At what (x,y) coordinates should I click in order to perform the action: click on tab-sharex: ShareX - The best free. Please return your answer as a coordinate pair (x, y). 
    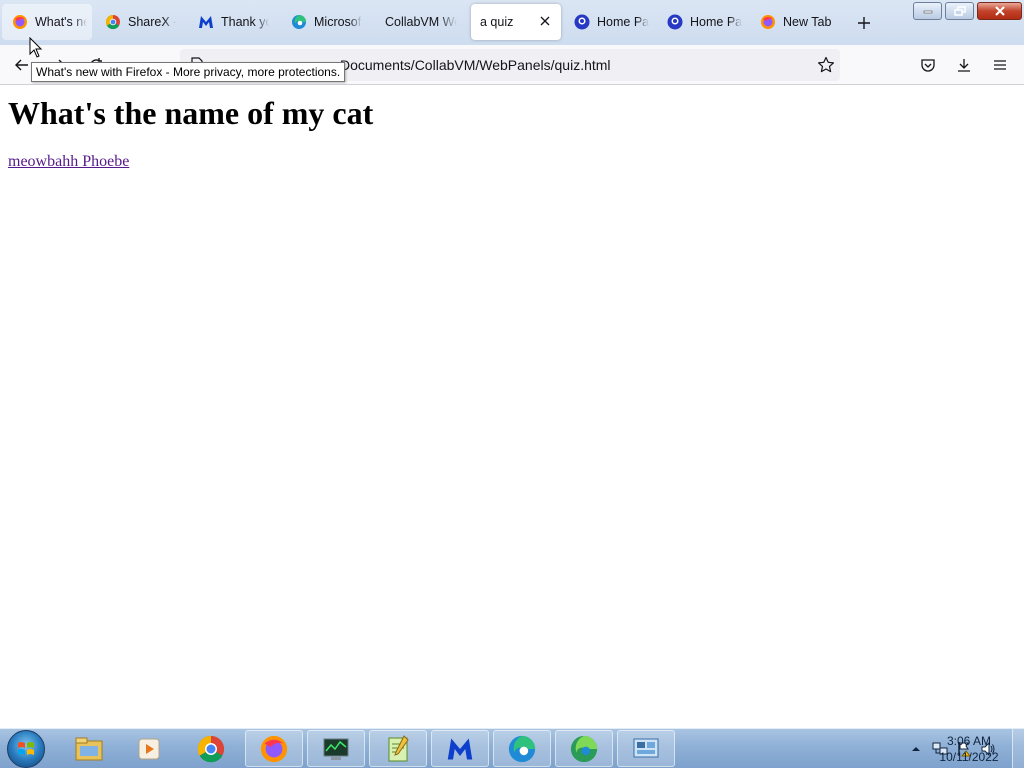
    Looking at the image, I should click on (139, 22).